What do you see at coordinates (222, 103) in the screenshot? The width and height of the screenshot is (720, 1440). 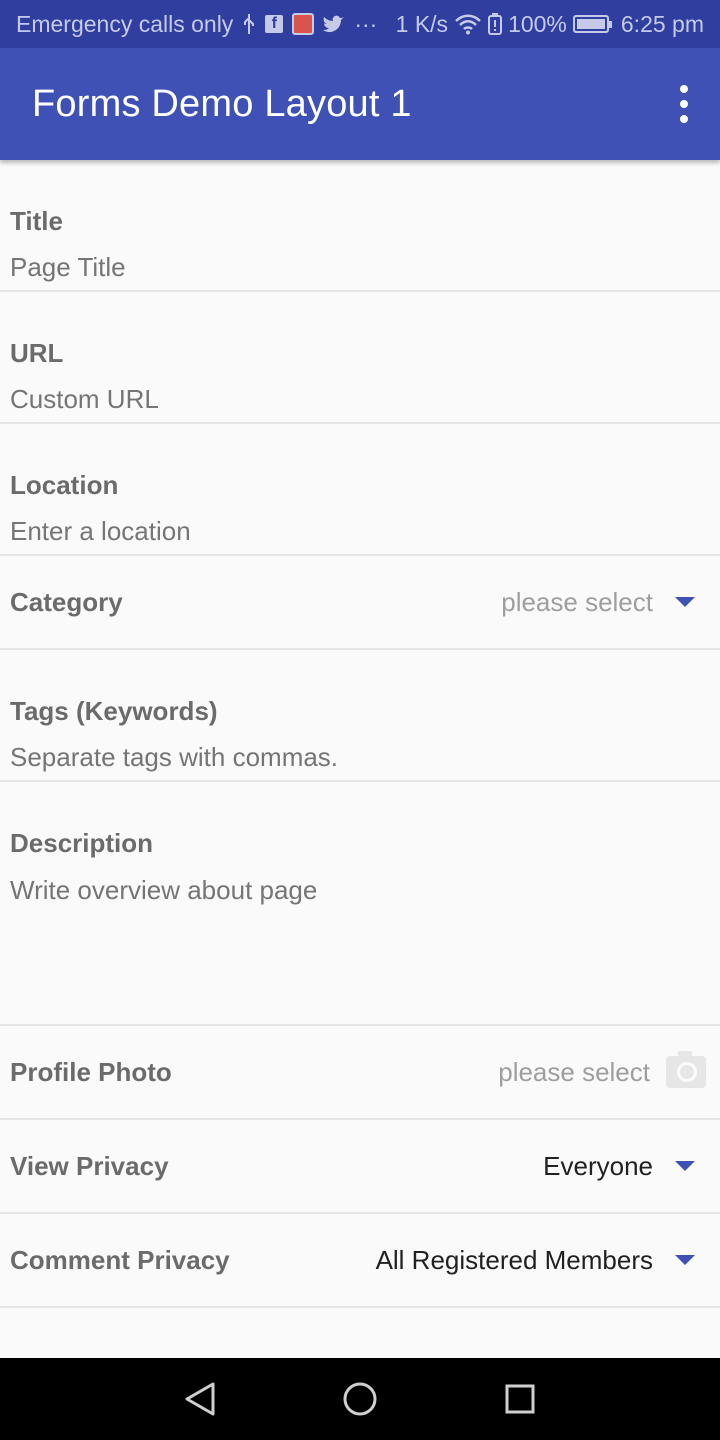 I see `app-title: Forms Demo Layout 1` at bounding box center [222, 103].